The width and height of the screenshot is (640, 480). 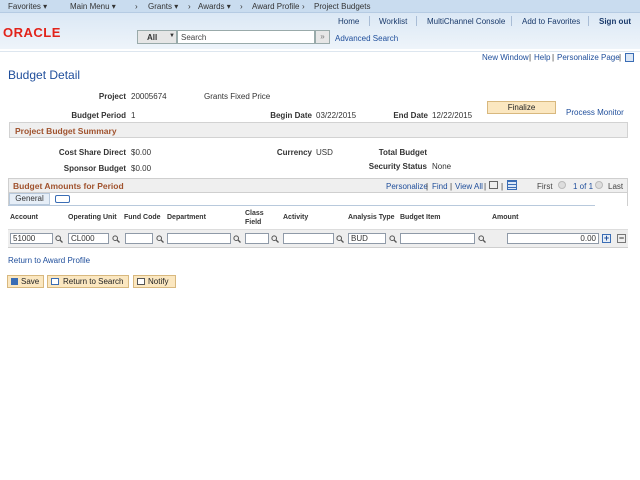 What do you see at coordinates (562, 185) in the screenshot?
I see `previous-icon` at bounding box center [562, 185].